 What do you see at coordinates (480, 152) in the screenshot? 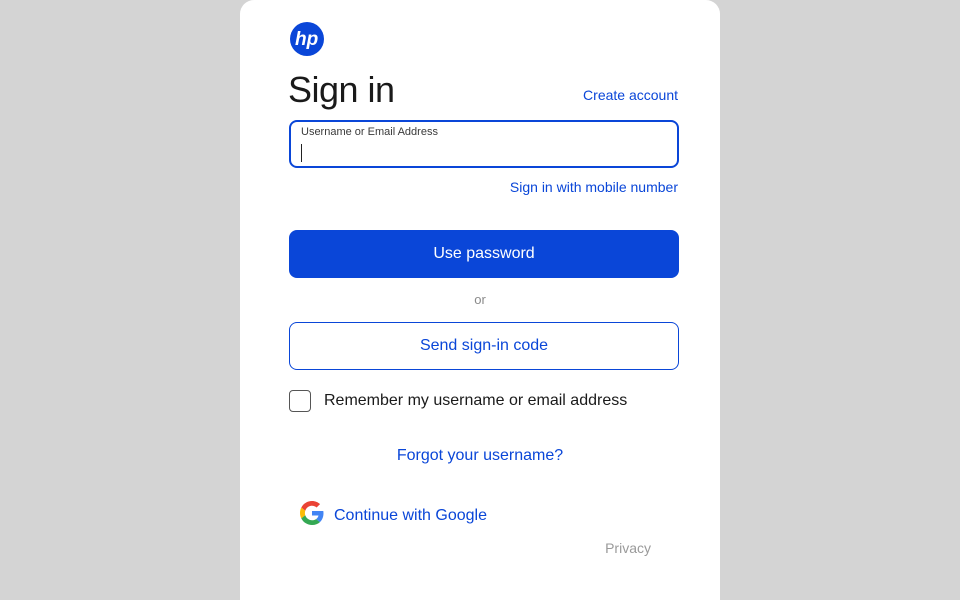
I see `username-input` at bounding box center [480, 152].